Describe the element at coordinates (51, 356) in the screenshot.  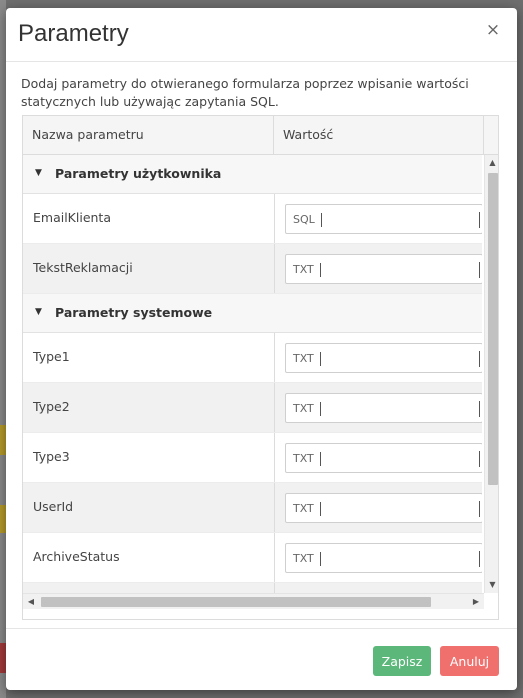
I see `param-name: Type1` at that location.